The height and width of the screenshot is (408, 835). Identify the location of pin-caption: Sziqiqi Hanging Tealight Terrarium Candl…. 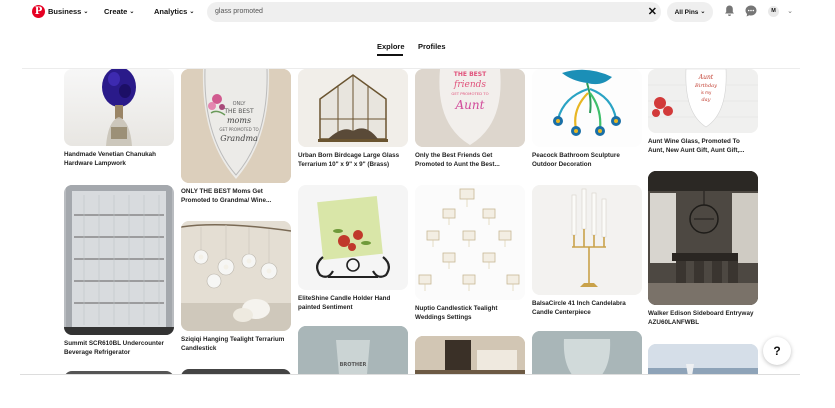
(233, 344).